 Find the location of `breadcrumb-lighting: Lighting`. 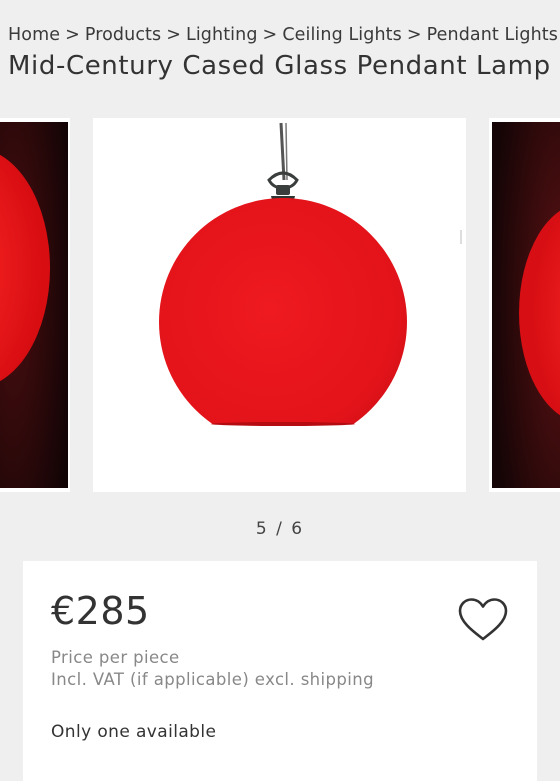

breadcrumb-lighting: Lighting is located at coordinates (222, 35).